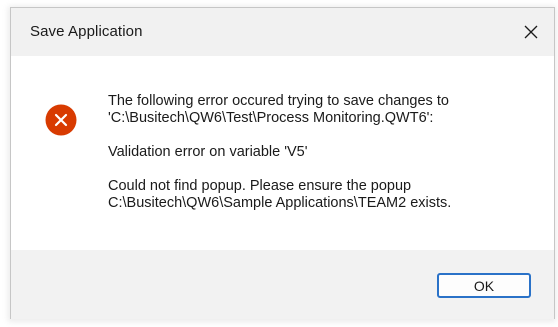  I want to click on dialog-title: Save Application, so click(86, 31).